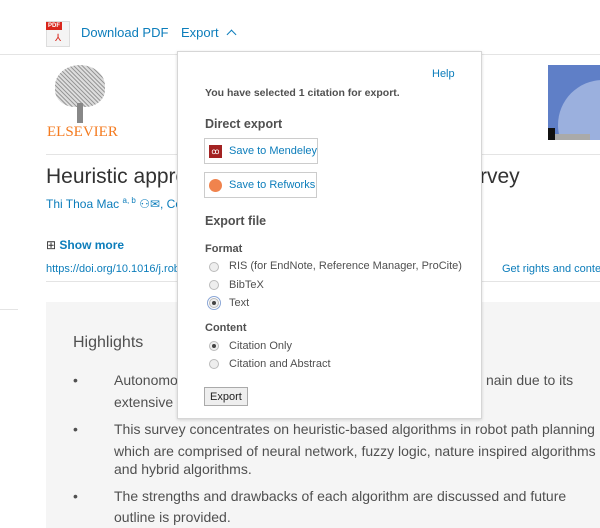 The image size is (600, 528). I want to click on export-file-heading: Export file, so click(236, 221).